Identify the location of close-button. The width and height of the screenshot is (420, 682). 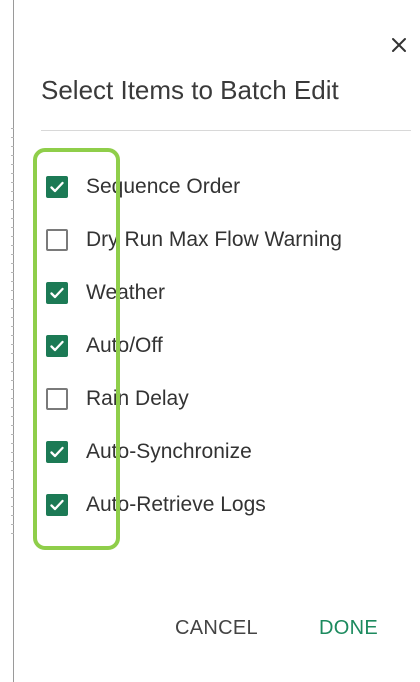
(399, 45).